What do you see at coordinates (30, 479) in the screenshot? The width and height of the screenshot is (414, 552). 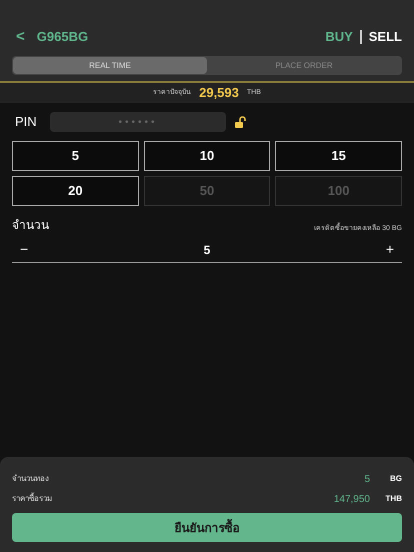 I see `summary-label: จำนวนทอง` at bounding box center [30, 479].